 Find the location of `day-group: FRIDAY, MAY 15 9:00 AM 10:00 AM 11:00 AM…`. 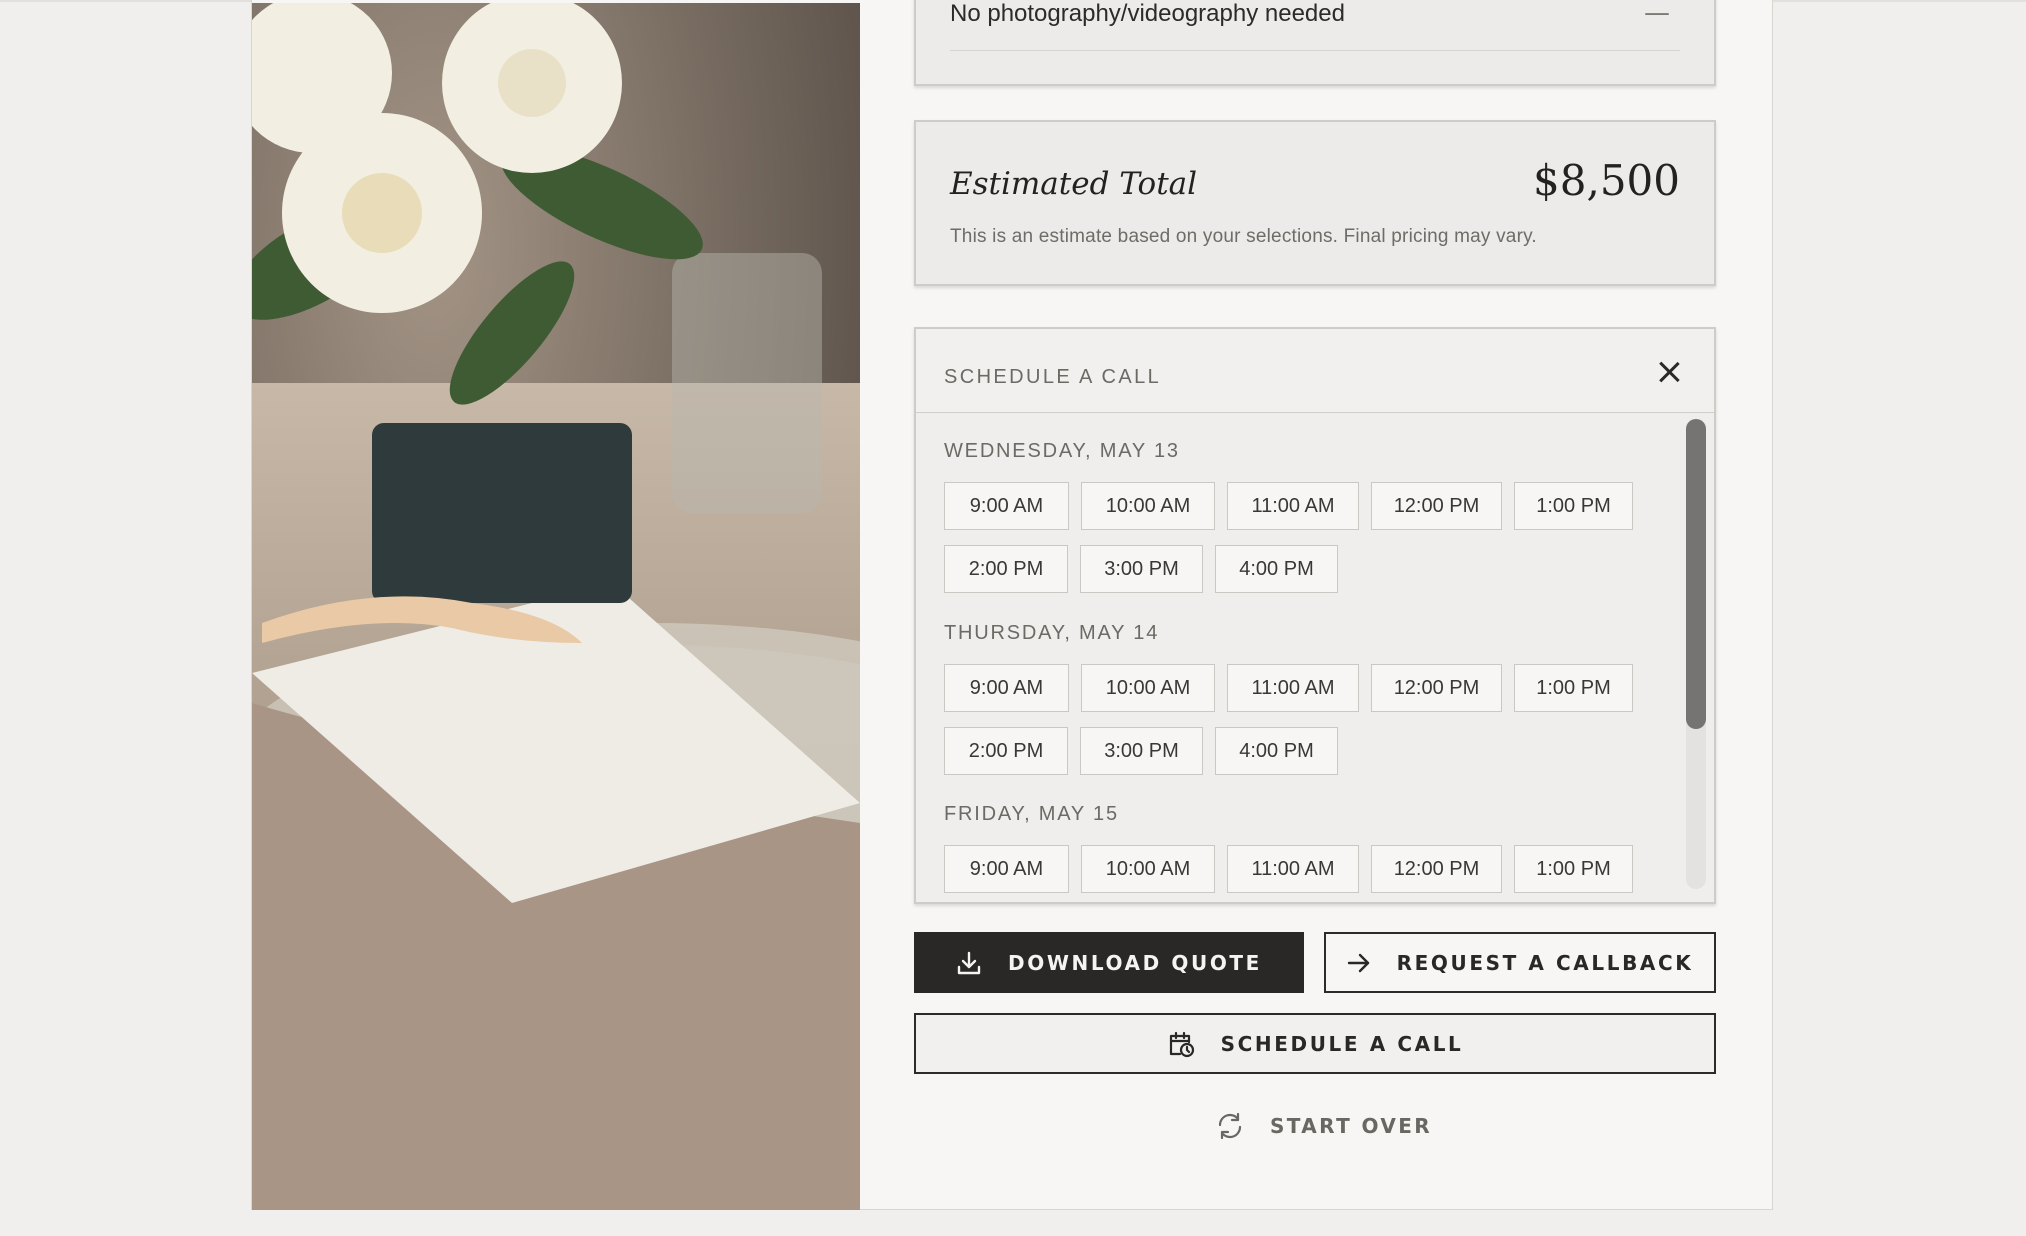

day-group: FRIDAY, MAY 15 9:00 AM 10:00 AM 11:00 AM… is located at coordinates (1309, 848).